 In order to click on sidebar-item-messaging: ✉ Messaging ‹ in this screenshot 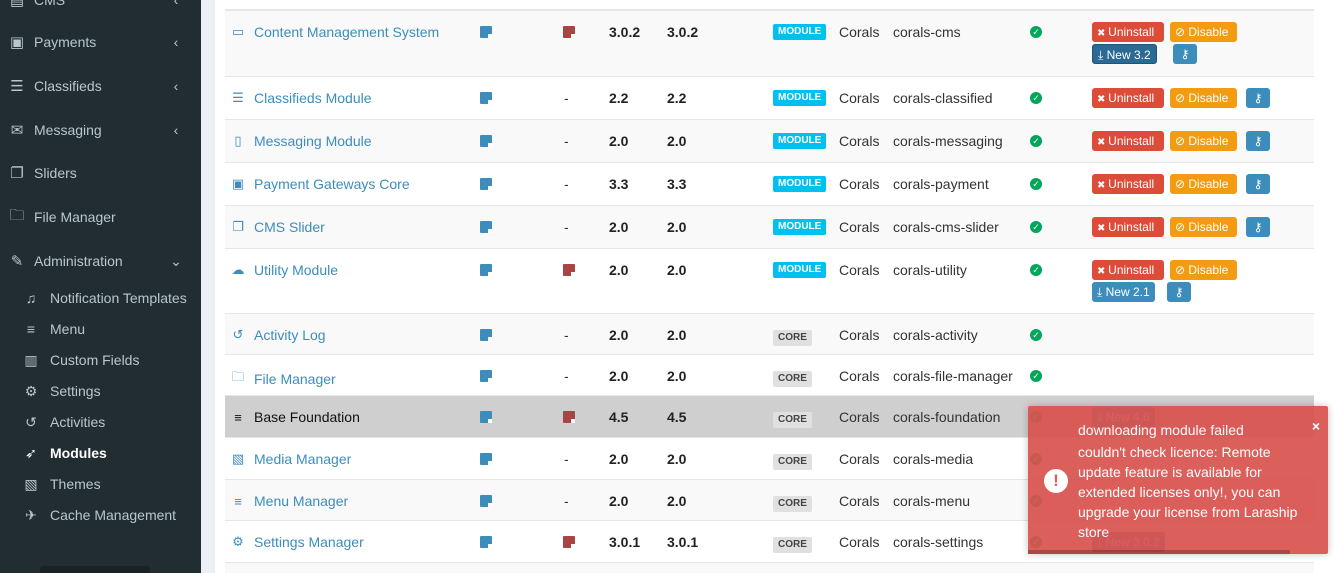, I will do `click(100, 130)`.